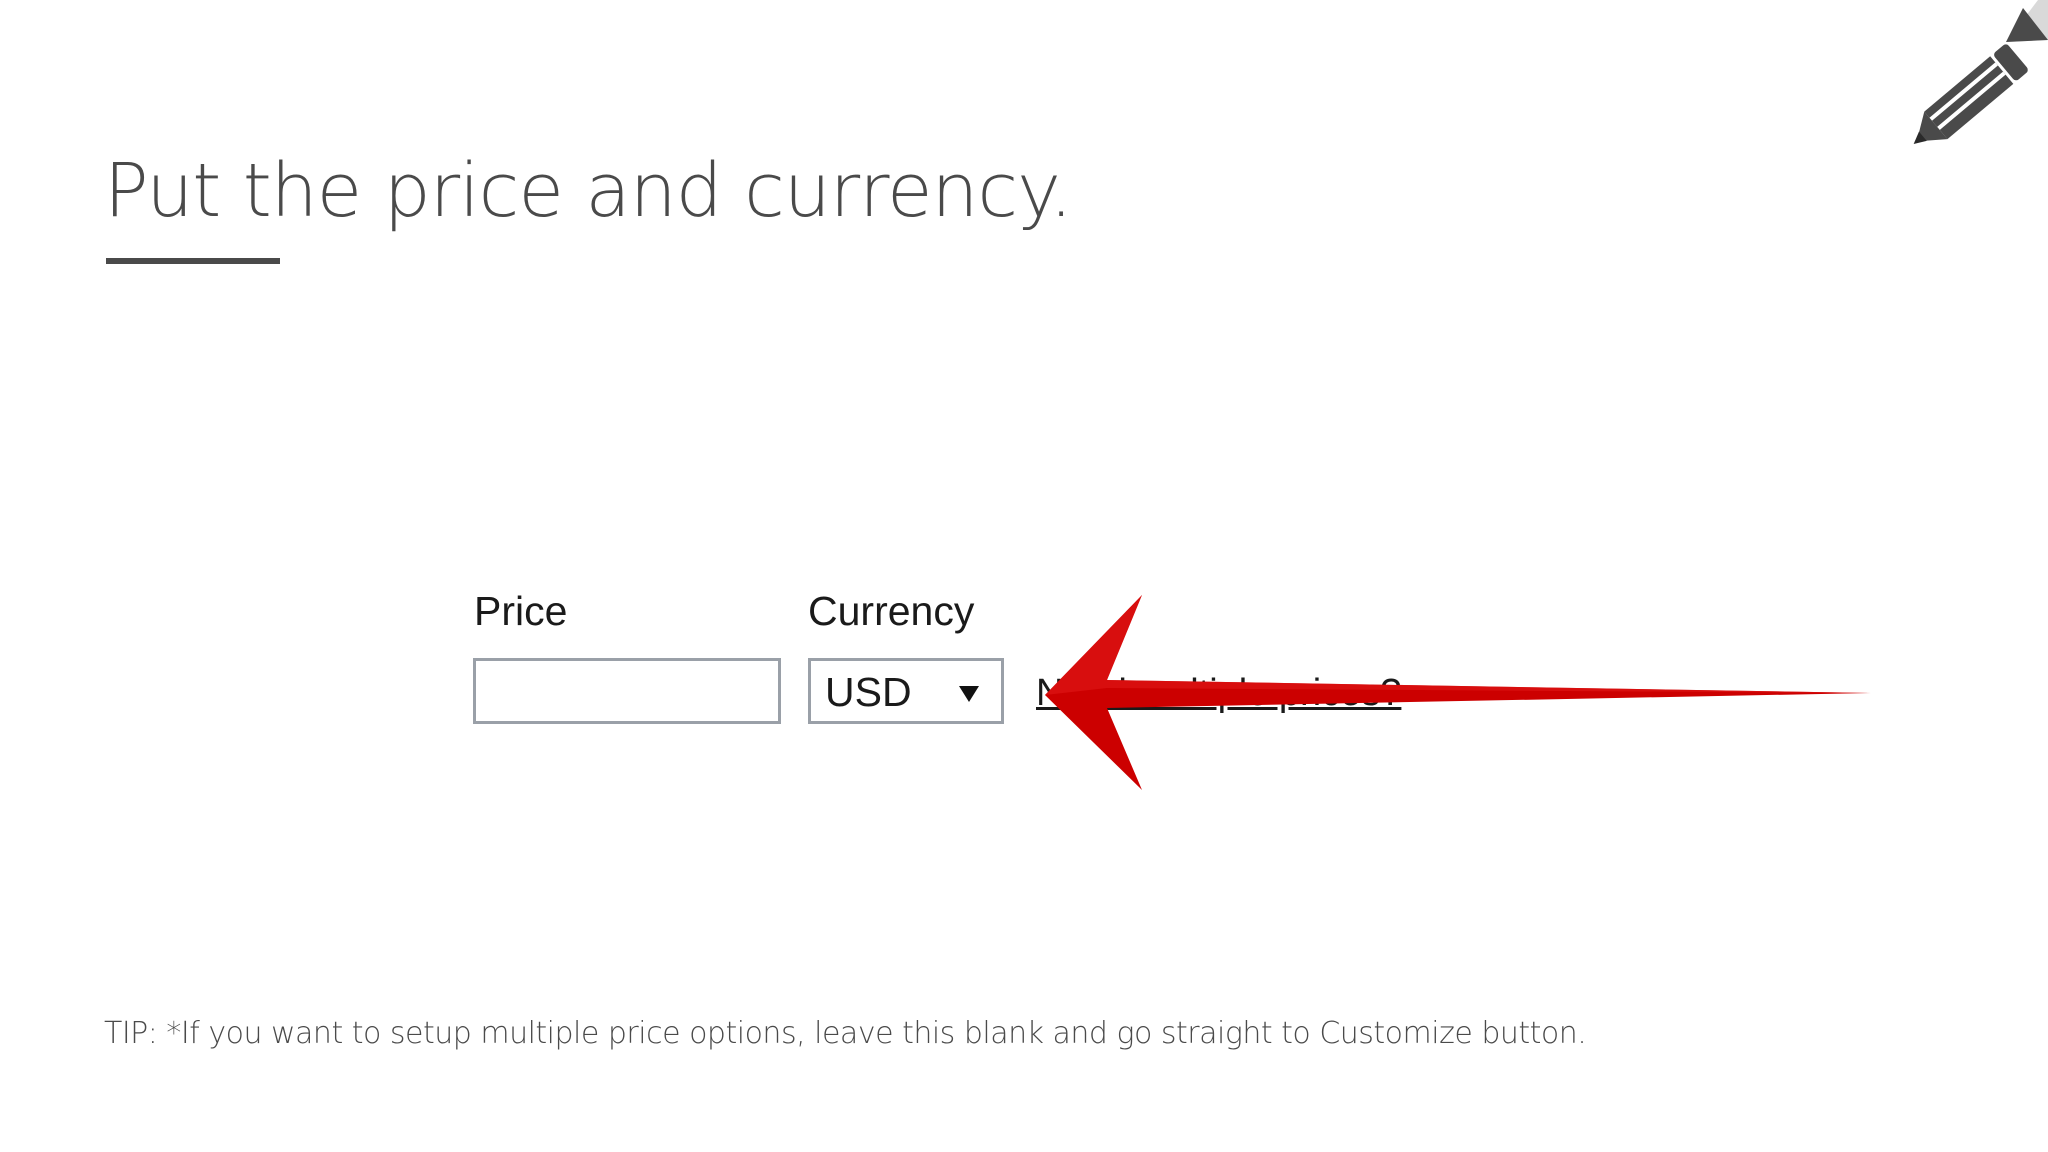 The width and height of the screenshot is (2048, 1152). Describe the element at coordinates (1980, 72) in the screenshot. I see `pencil-icon` at that location.